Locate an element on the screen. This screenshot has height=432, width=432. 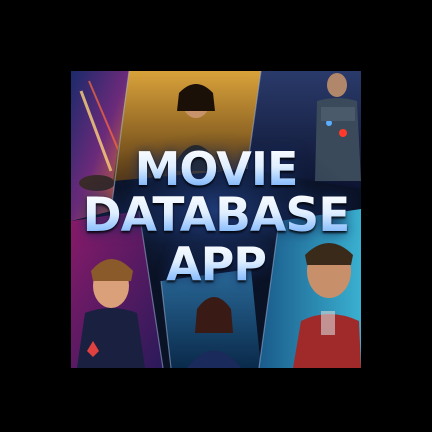
title-line-database: DATABASE is located at coordinates (216, 215).